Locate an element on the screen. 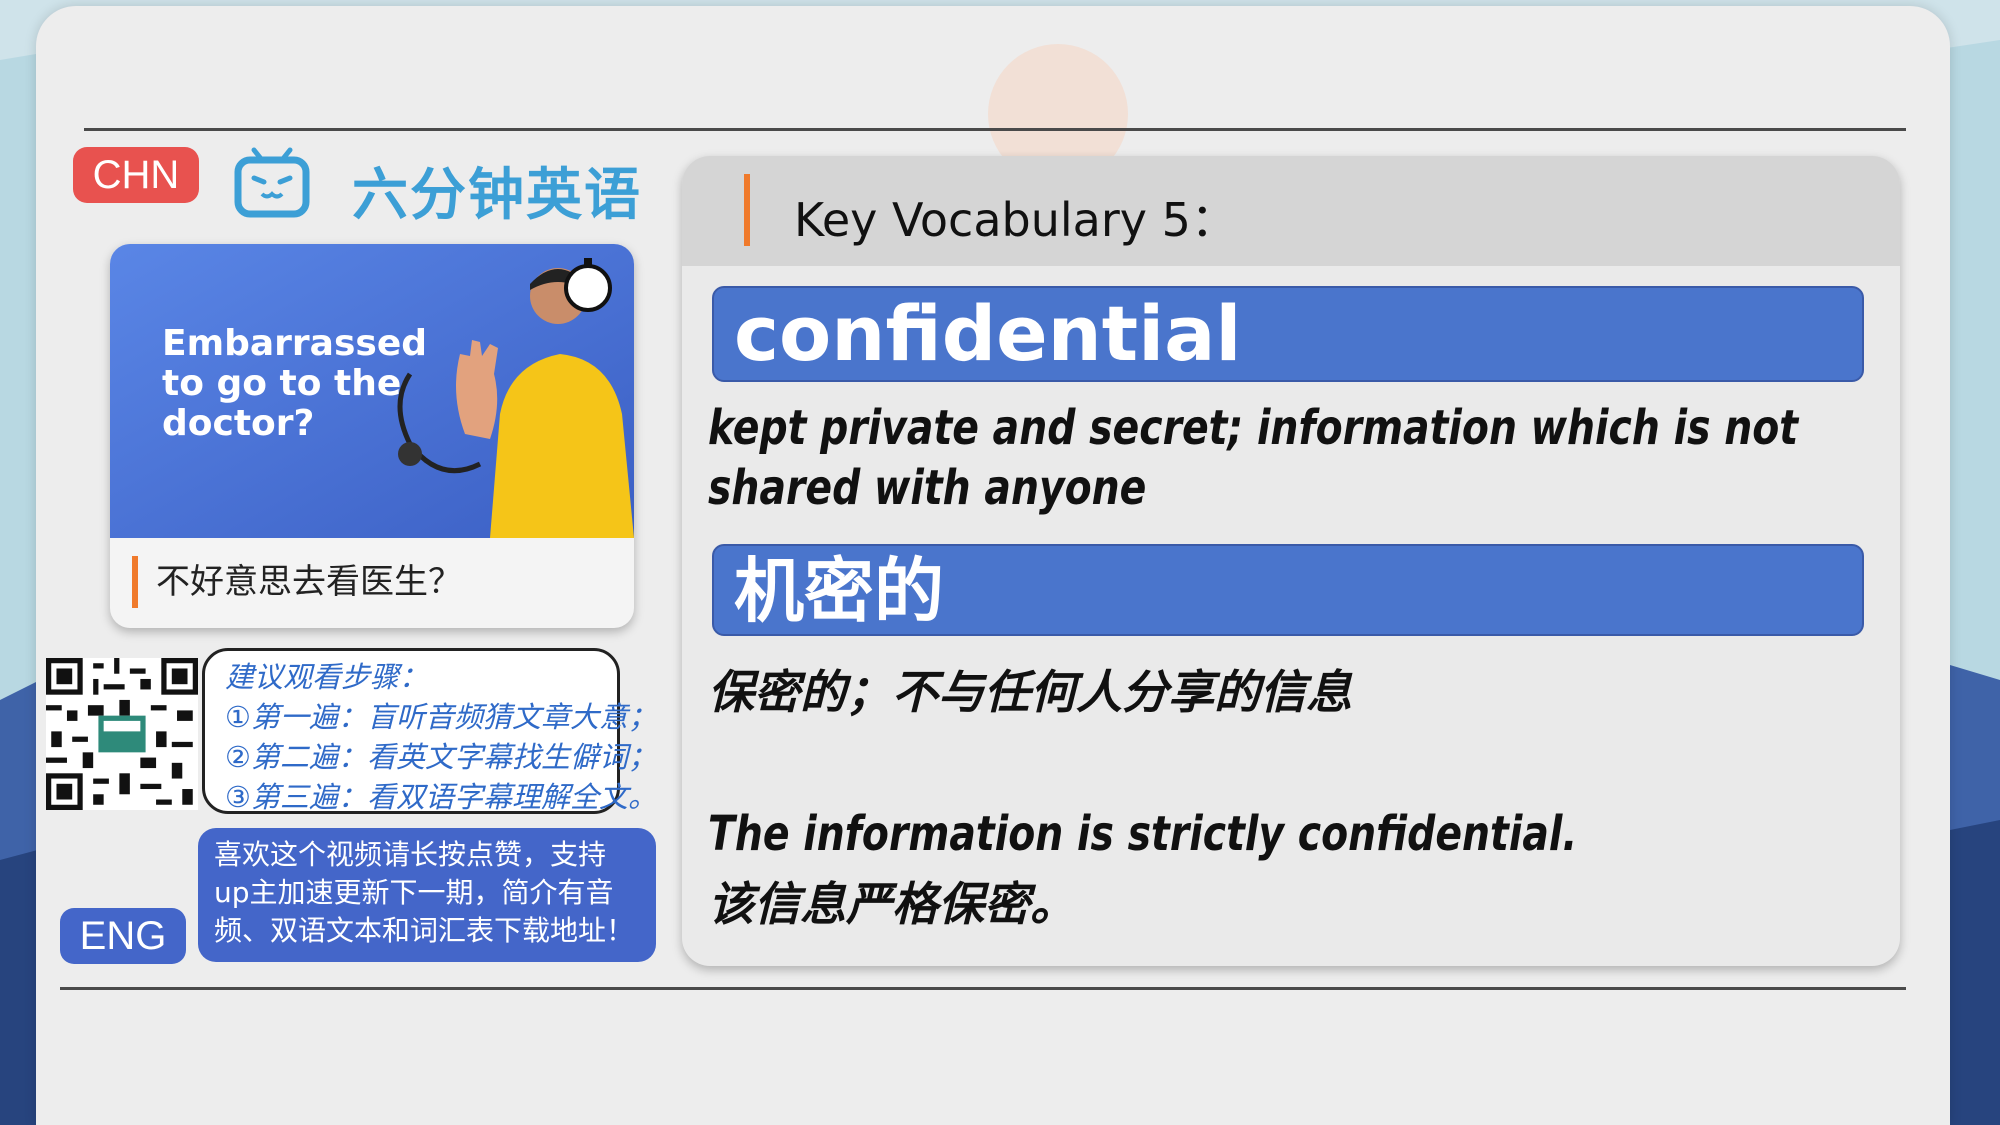  watch-step-item: ②第二遍：看英文字幕找生僻词； is located at coordinates (441, 757).